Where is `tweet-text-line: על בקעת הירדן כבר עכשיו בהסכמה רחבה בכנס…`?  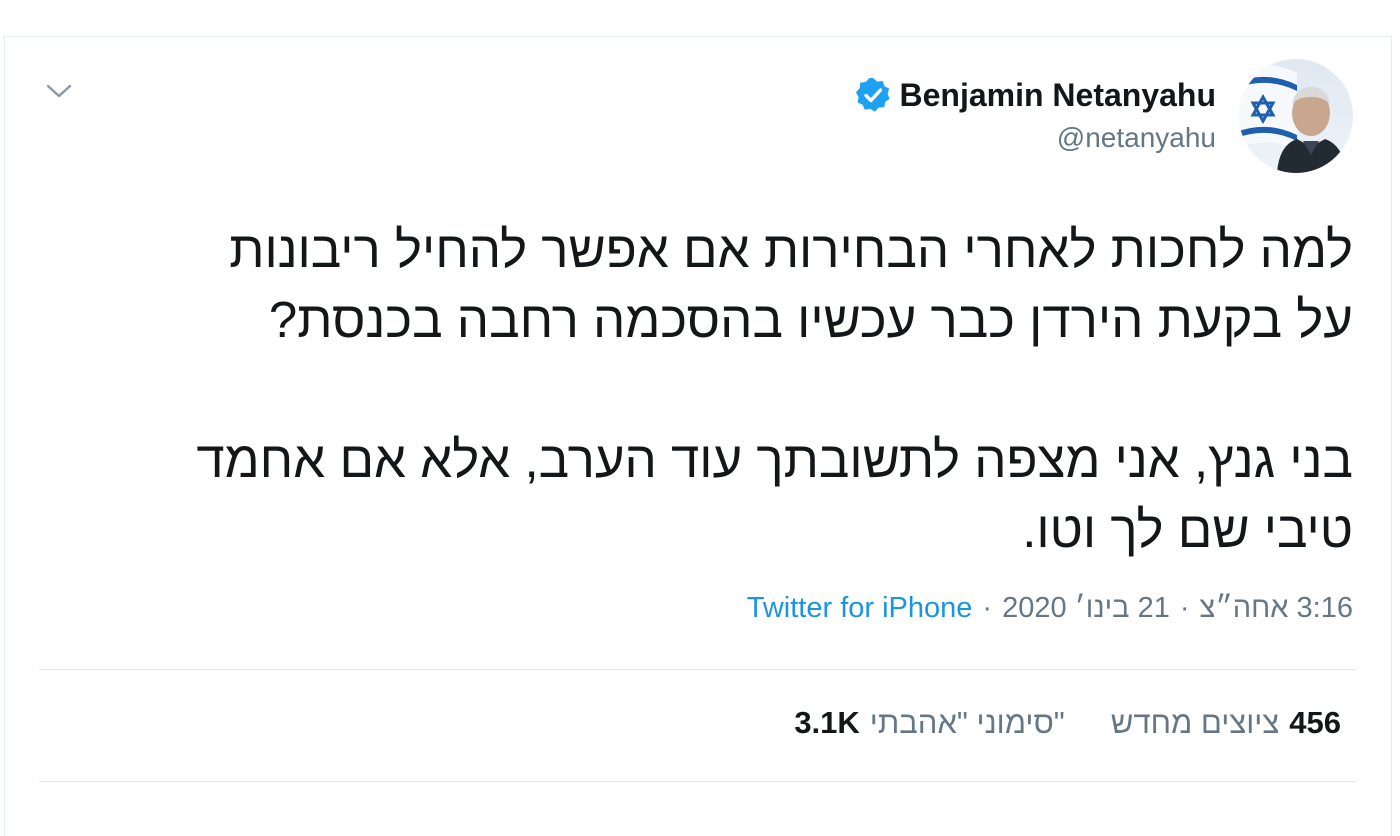 tweet-text-line: על בקעת הירדן כבר עכשיו בהסכמה רחבה בכנס… is located at coordinates (810, 319).